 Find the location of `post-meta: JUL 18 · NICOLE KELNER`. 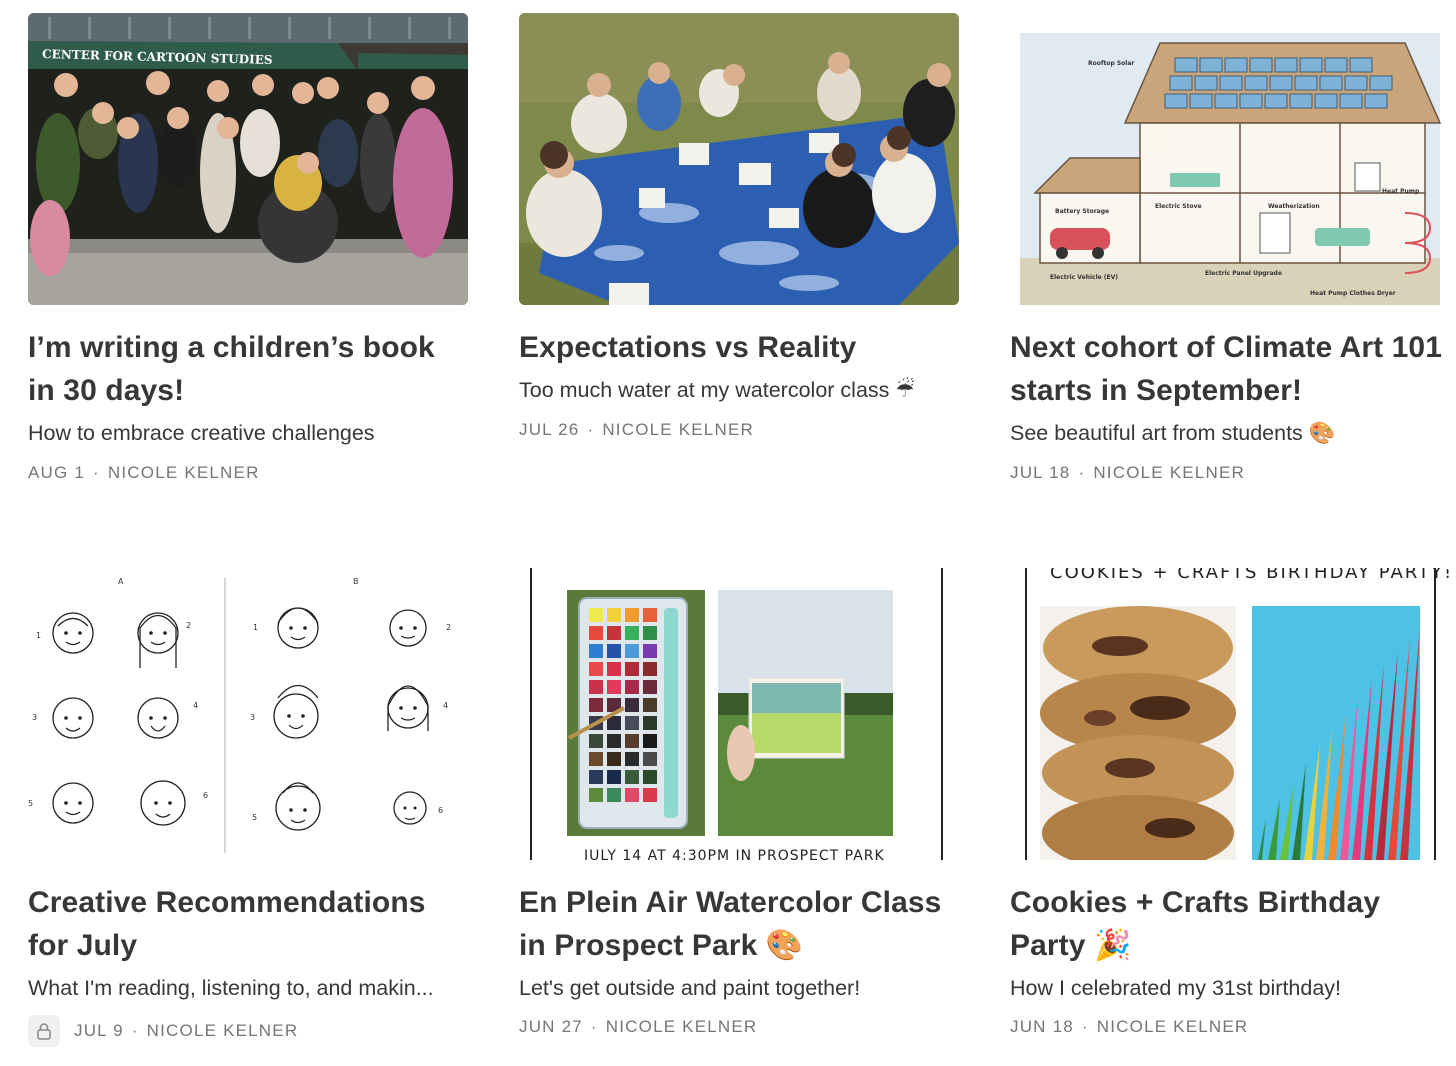

post-meta: JUL 18 · NICOLE KELNER is located at coordinates (1127, 473).